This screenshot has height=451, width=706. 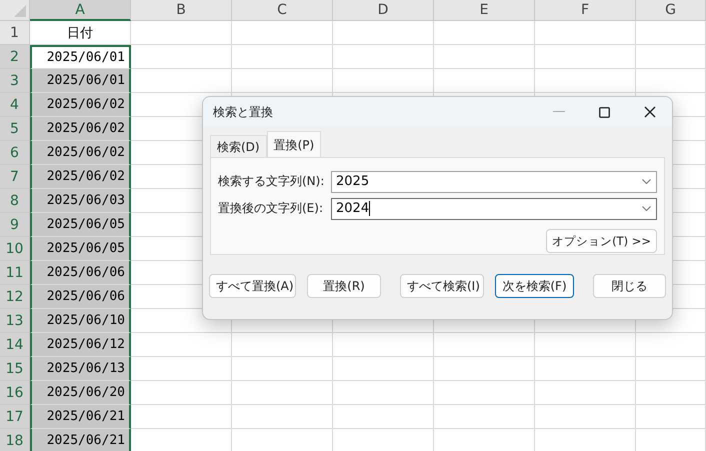 What do you see at coordinates (252, 286) in the screenshot?
I see `dialog-button: すべて置換(A)` at bounding box center [252, 286].